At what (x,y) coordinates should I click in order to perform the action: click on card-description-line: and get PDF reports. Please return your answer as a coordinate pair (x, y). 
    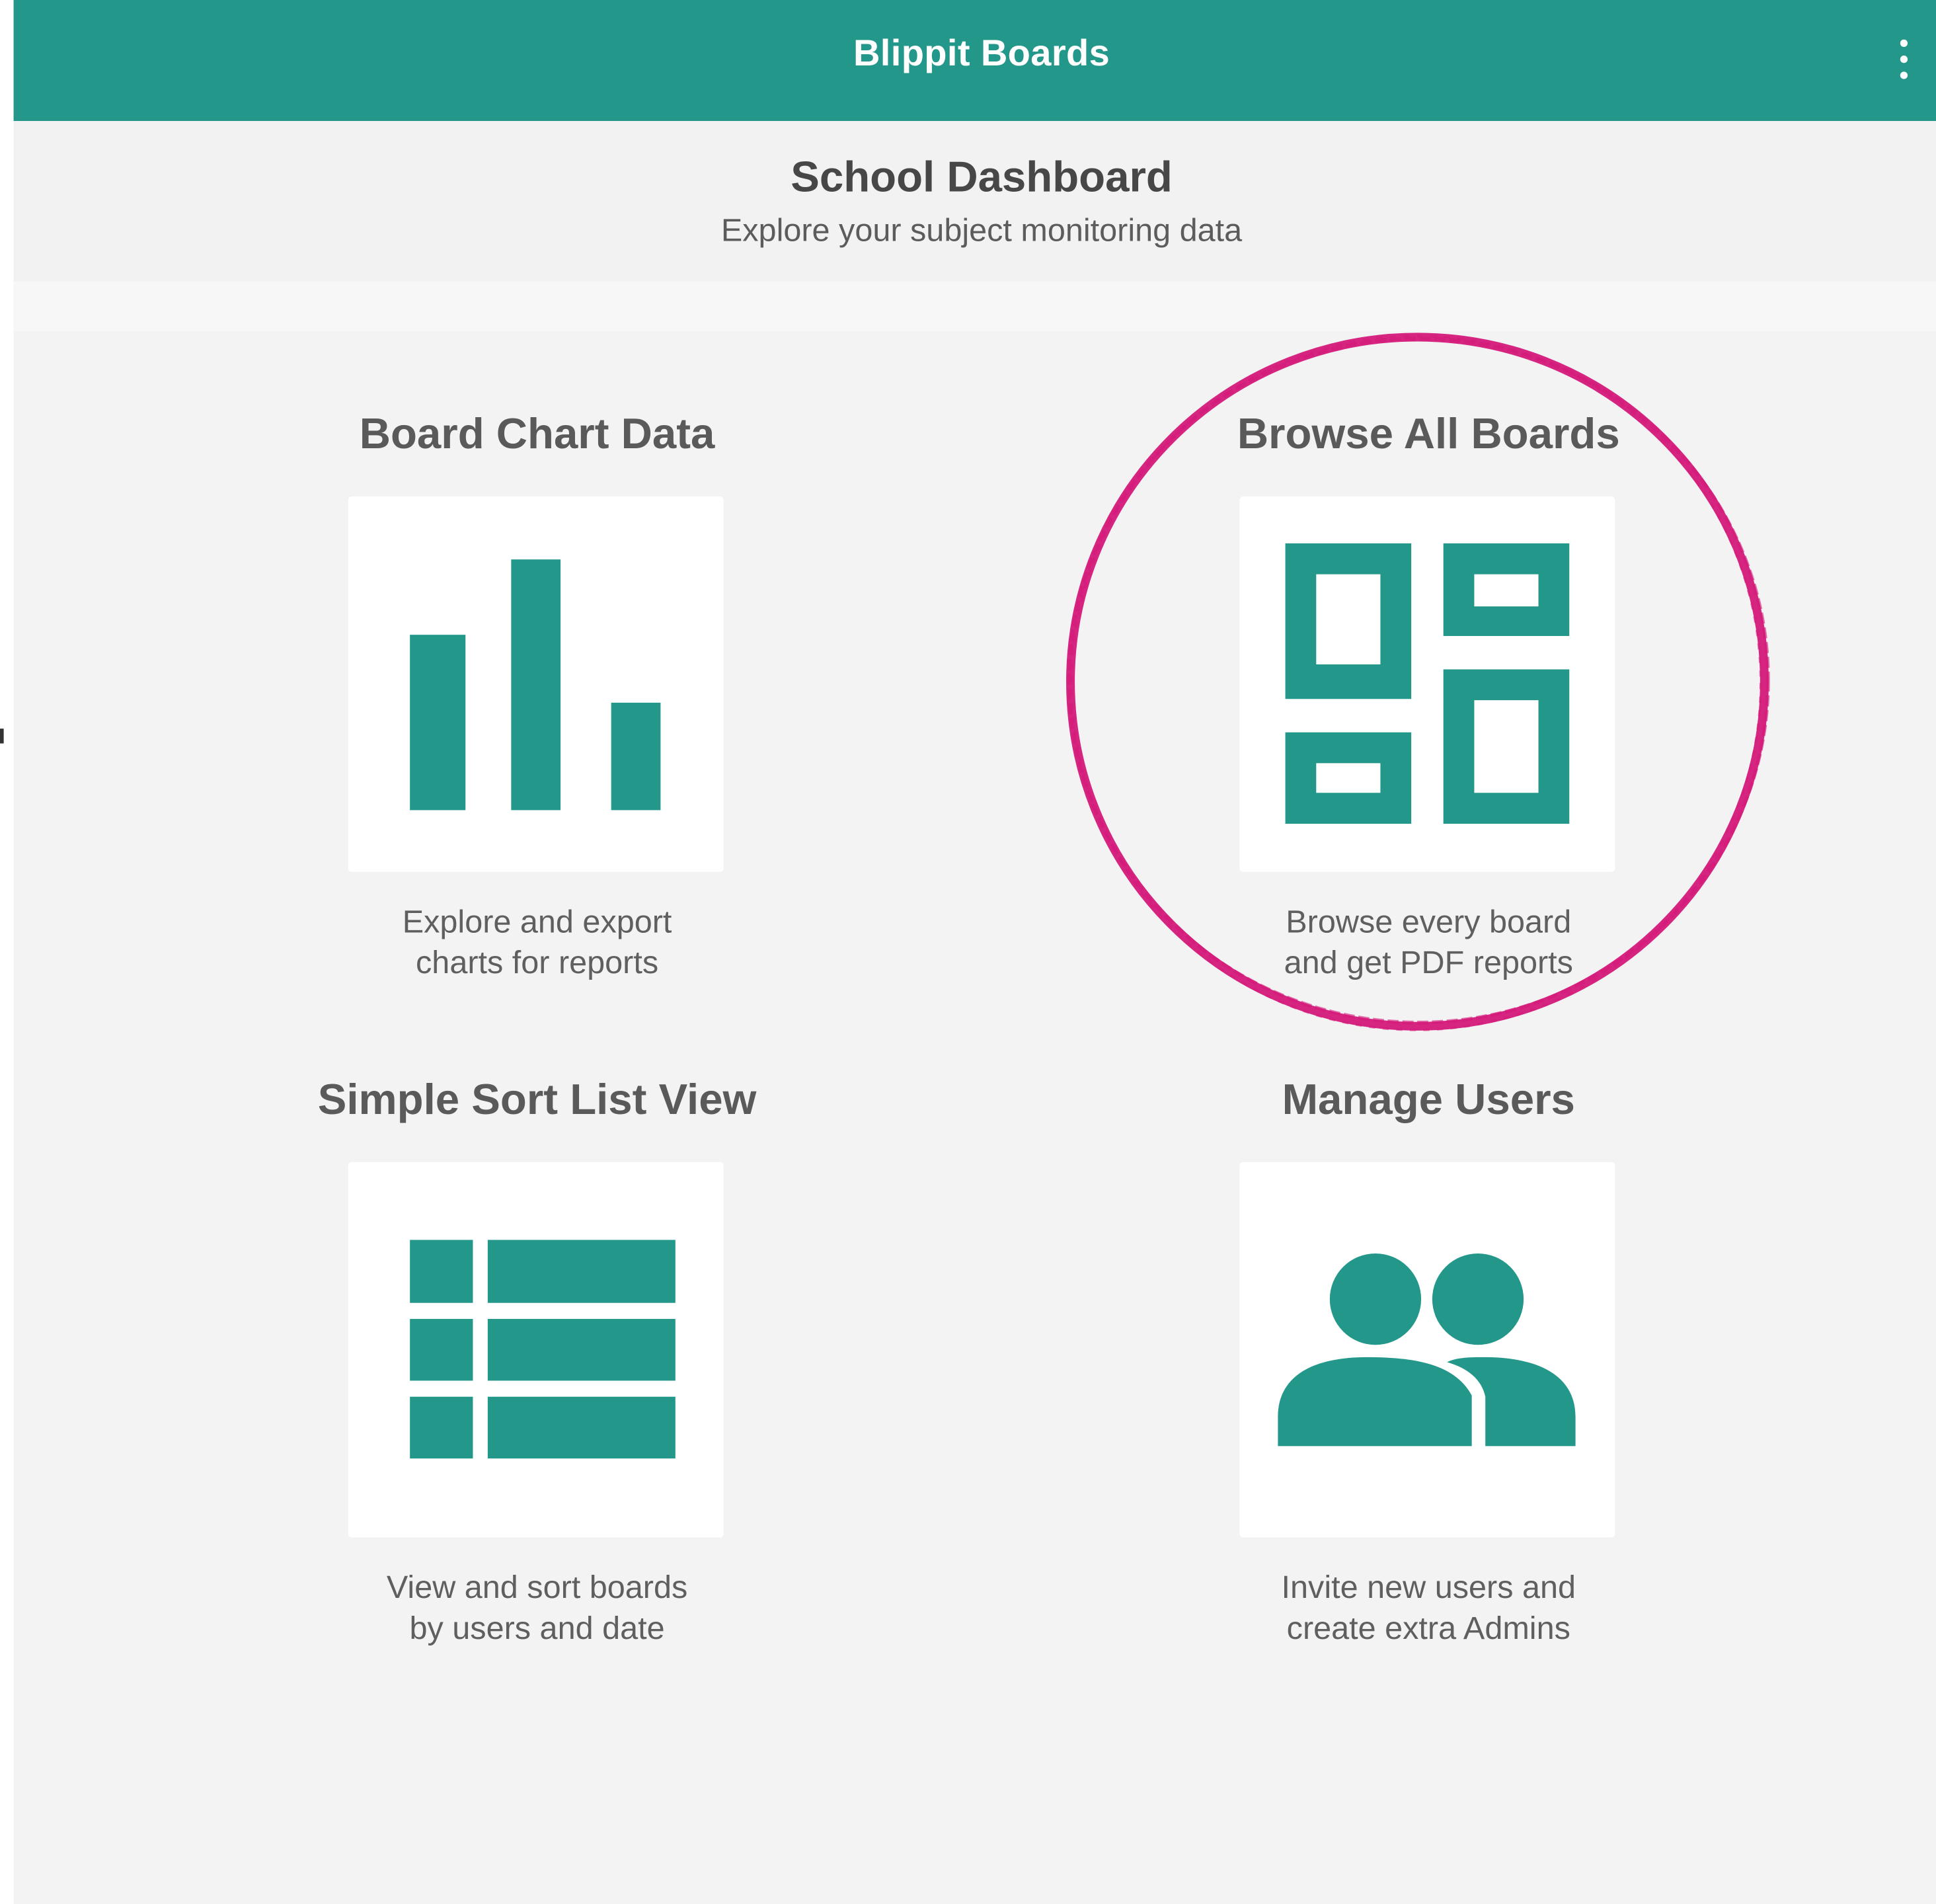
    Looking at the image, I should click on (1428, 962).